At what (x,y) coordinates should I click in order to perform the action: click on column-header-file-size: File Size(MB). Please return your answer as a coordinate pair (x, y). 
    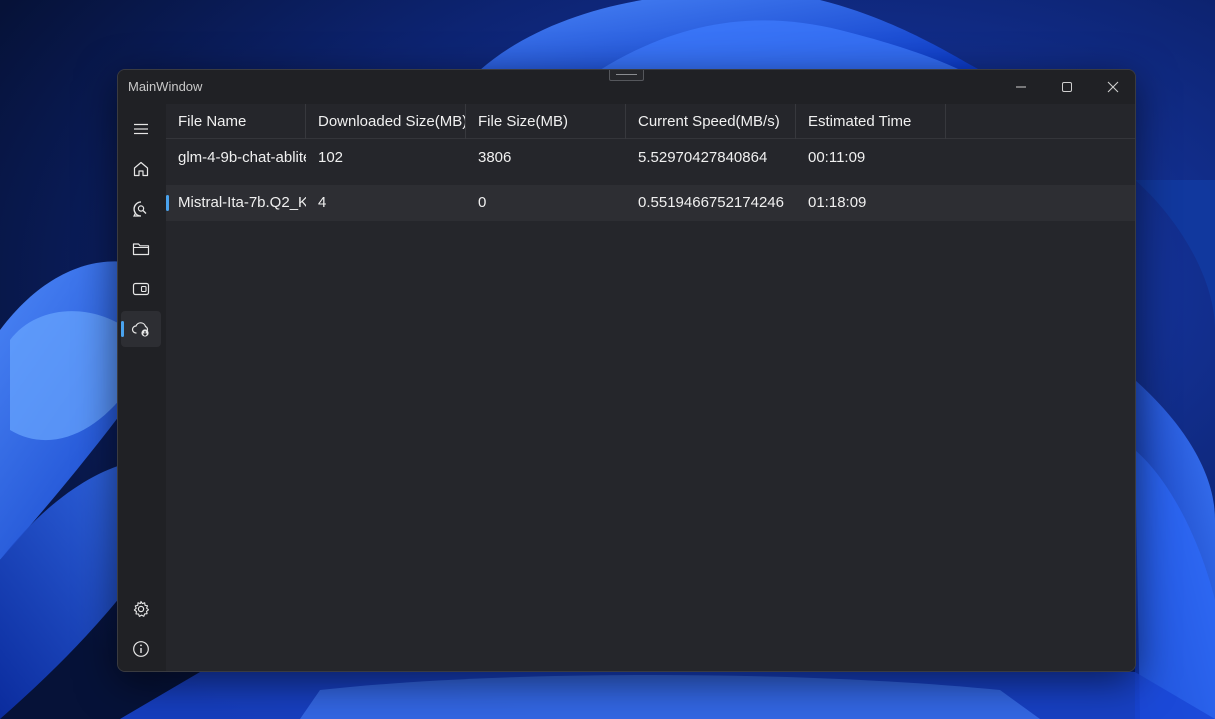
    Looking at the image, I should click on (546, 121).